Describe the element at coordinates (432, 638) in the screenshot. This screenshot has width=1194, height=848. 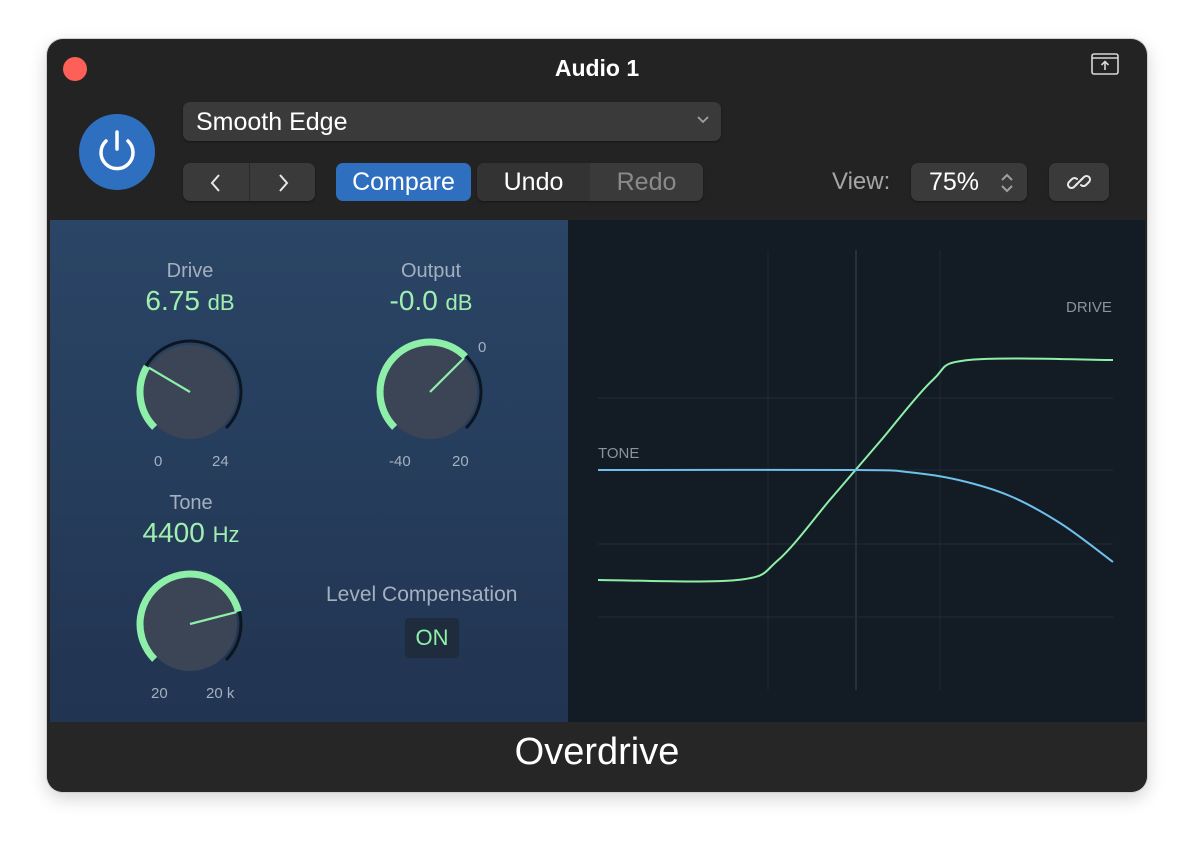
I see `level-compensation-toggle: ON` at that location.